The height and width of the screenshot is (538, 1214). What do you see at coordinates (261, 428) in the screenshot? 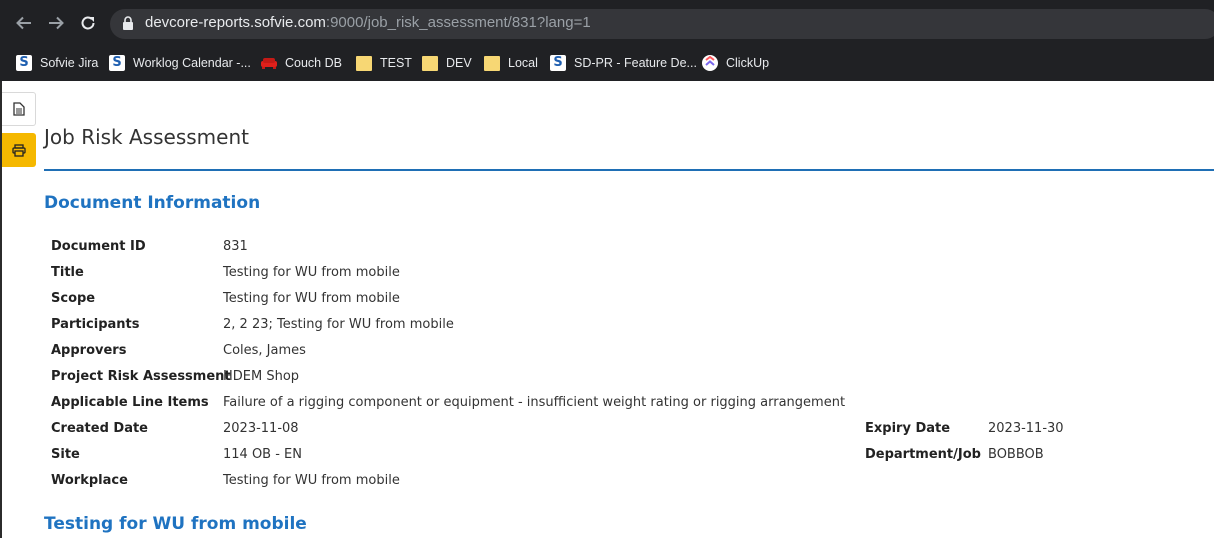
I see `field-value: 2023-11-08` at bounding box center [261, 428].